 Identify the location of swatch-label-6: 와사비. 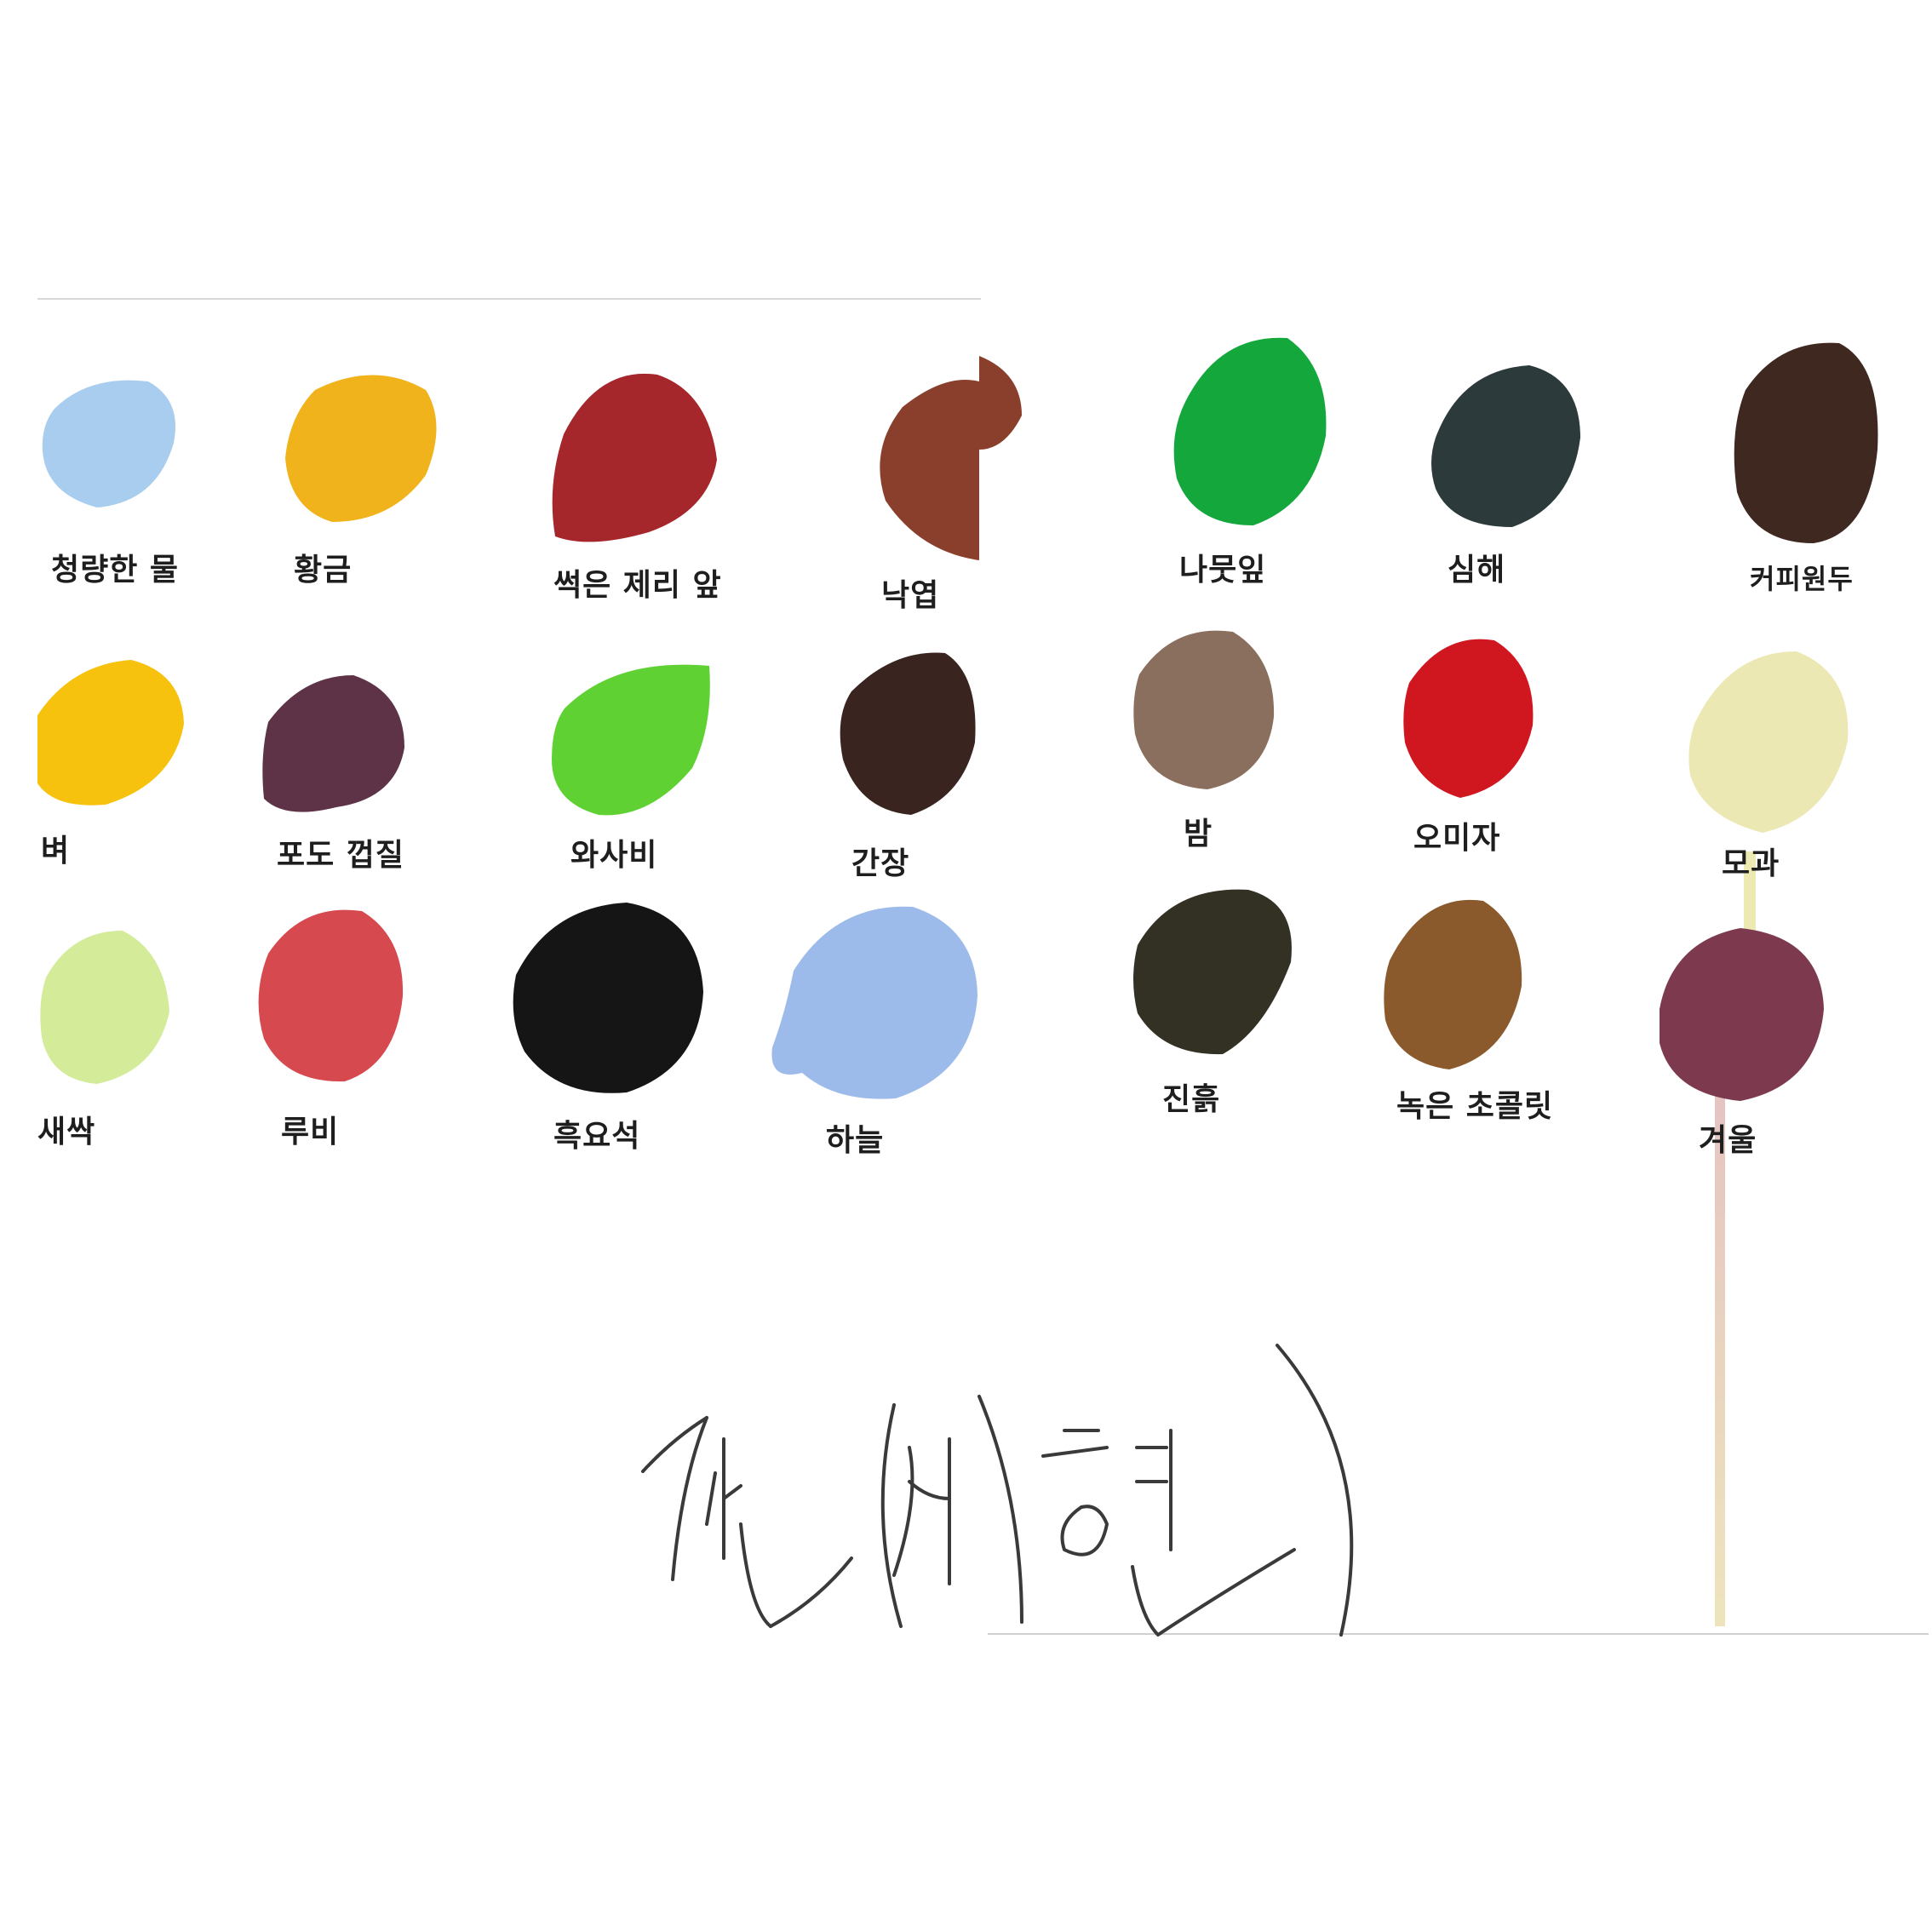
(614, 855).